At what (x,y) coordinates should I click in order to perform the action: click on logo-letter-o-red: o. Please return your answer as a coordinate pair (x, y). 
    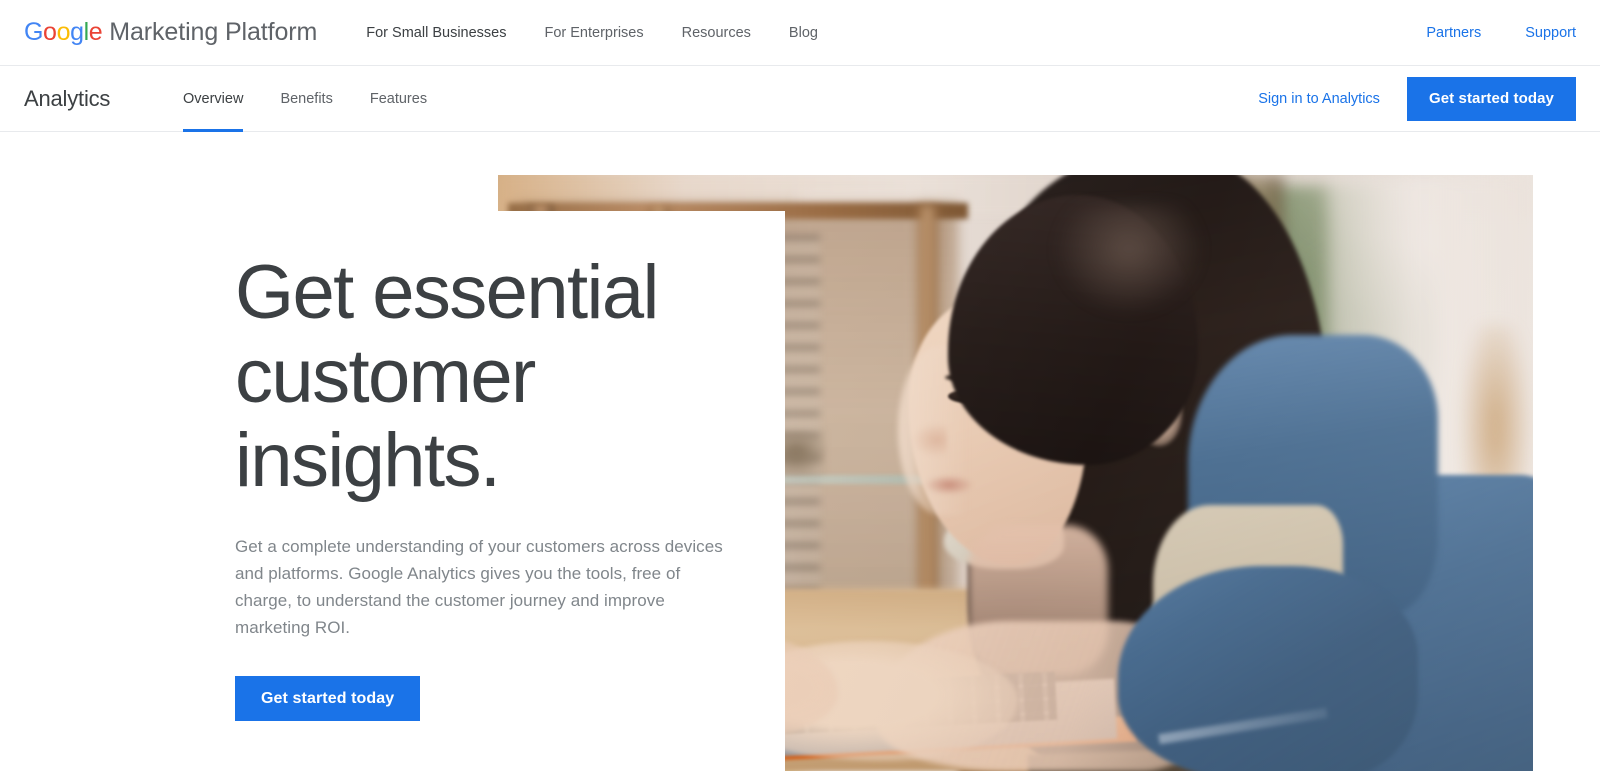
    Looking at the image, I should click on (50, 32).